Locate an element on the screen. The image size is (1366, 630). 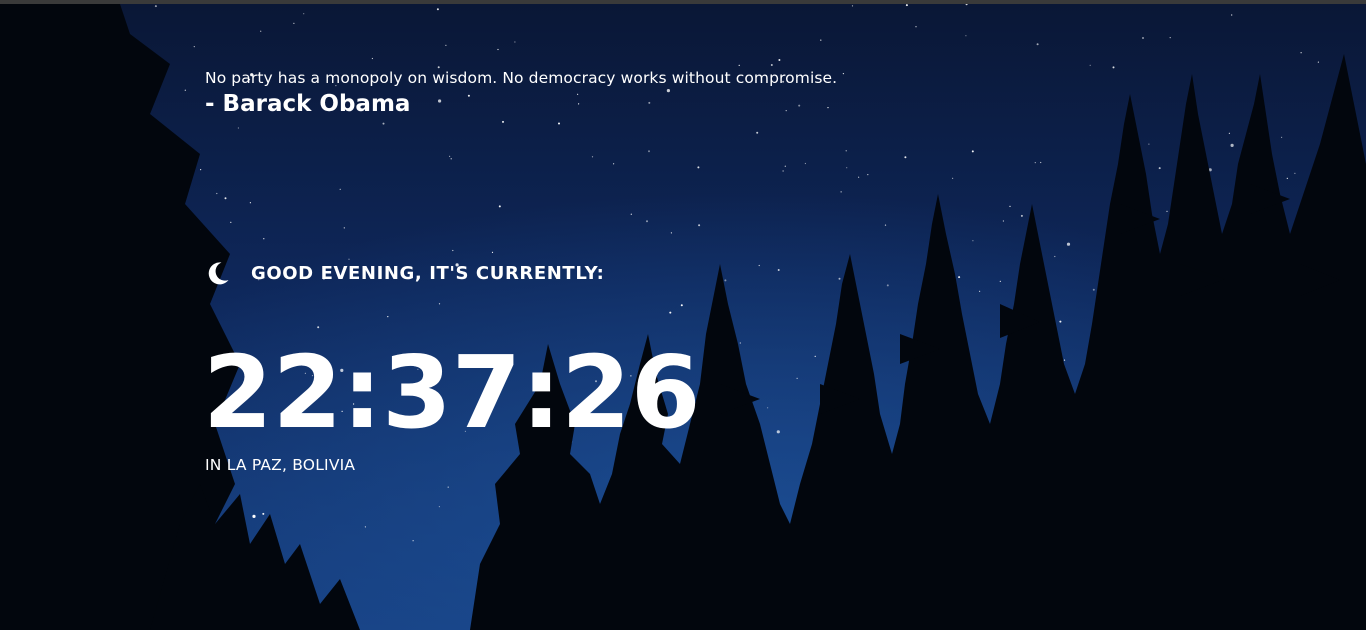
clock-time: 22:37:26 is located at coordinates (452, 392).